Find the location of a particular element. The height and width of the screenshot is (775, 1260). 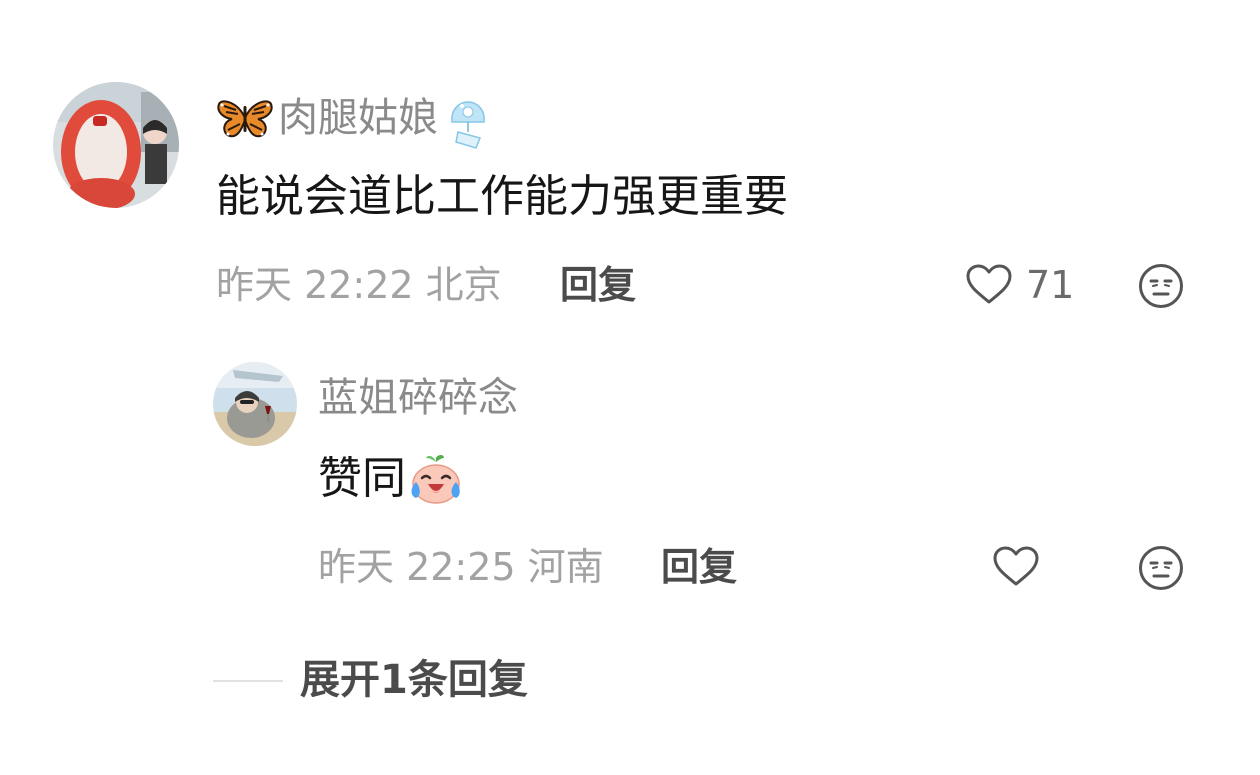

author-name: 蓝姐碎碎念 is located at coordinates (418, 398).